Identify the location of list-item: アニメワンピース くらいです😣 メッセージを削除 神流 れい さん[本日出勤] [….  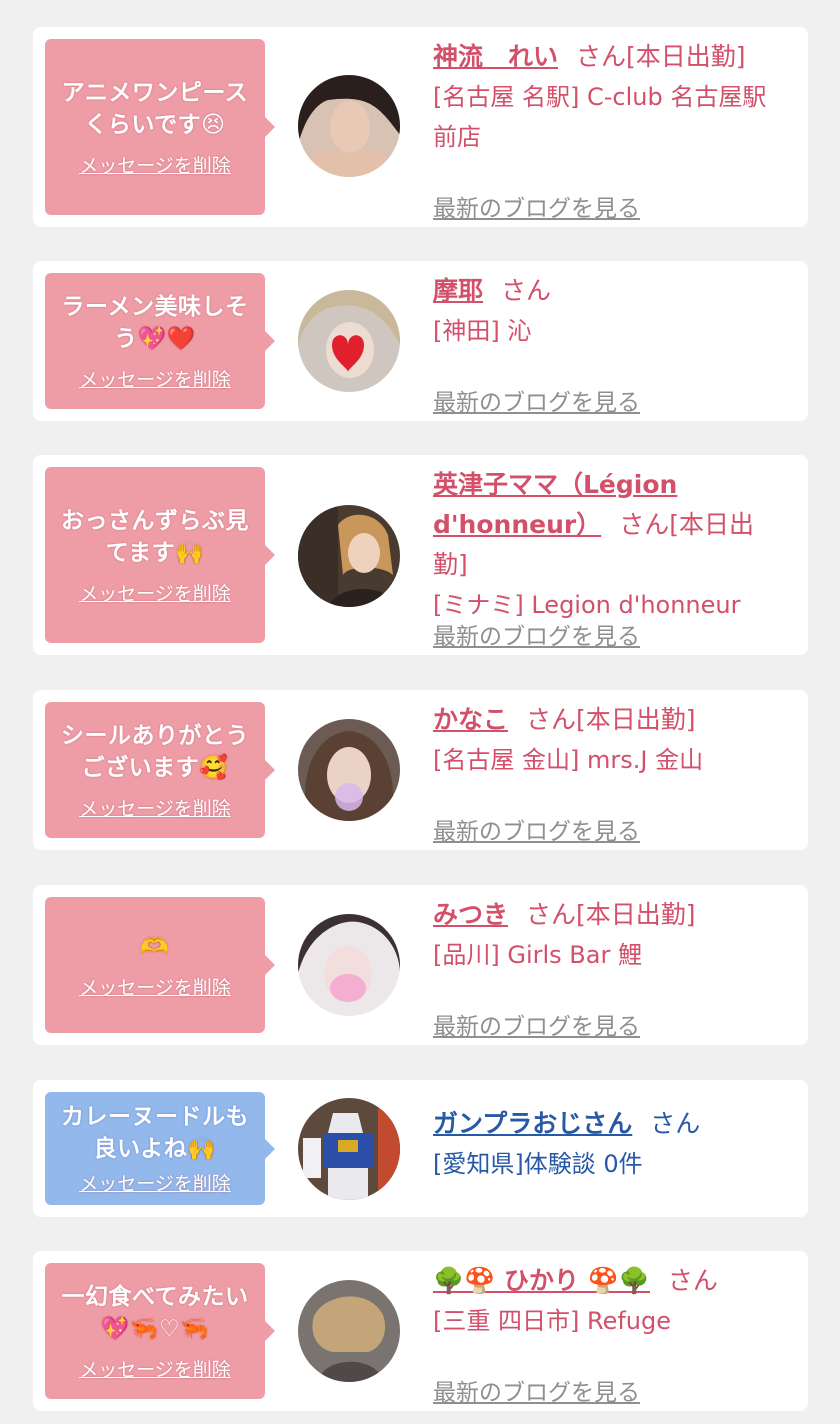
(420, 127).